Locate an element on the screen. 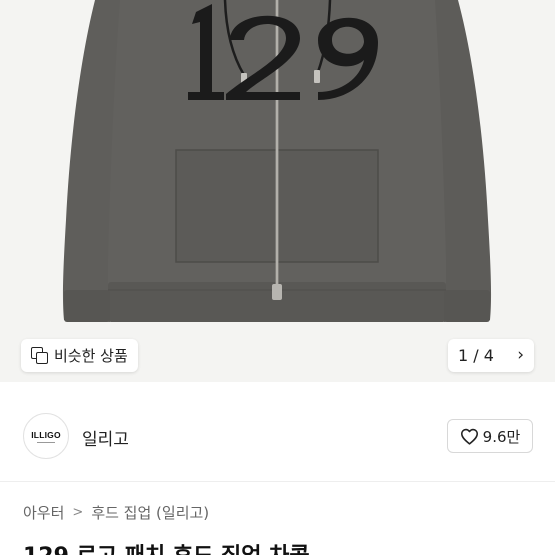  like-count: 9.6만 is located at coordinates (501, 436).